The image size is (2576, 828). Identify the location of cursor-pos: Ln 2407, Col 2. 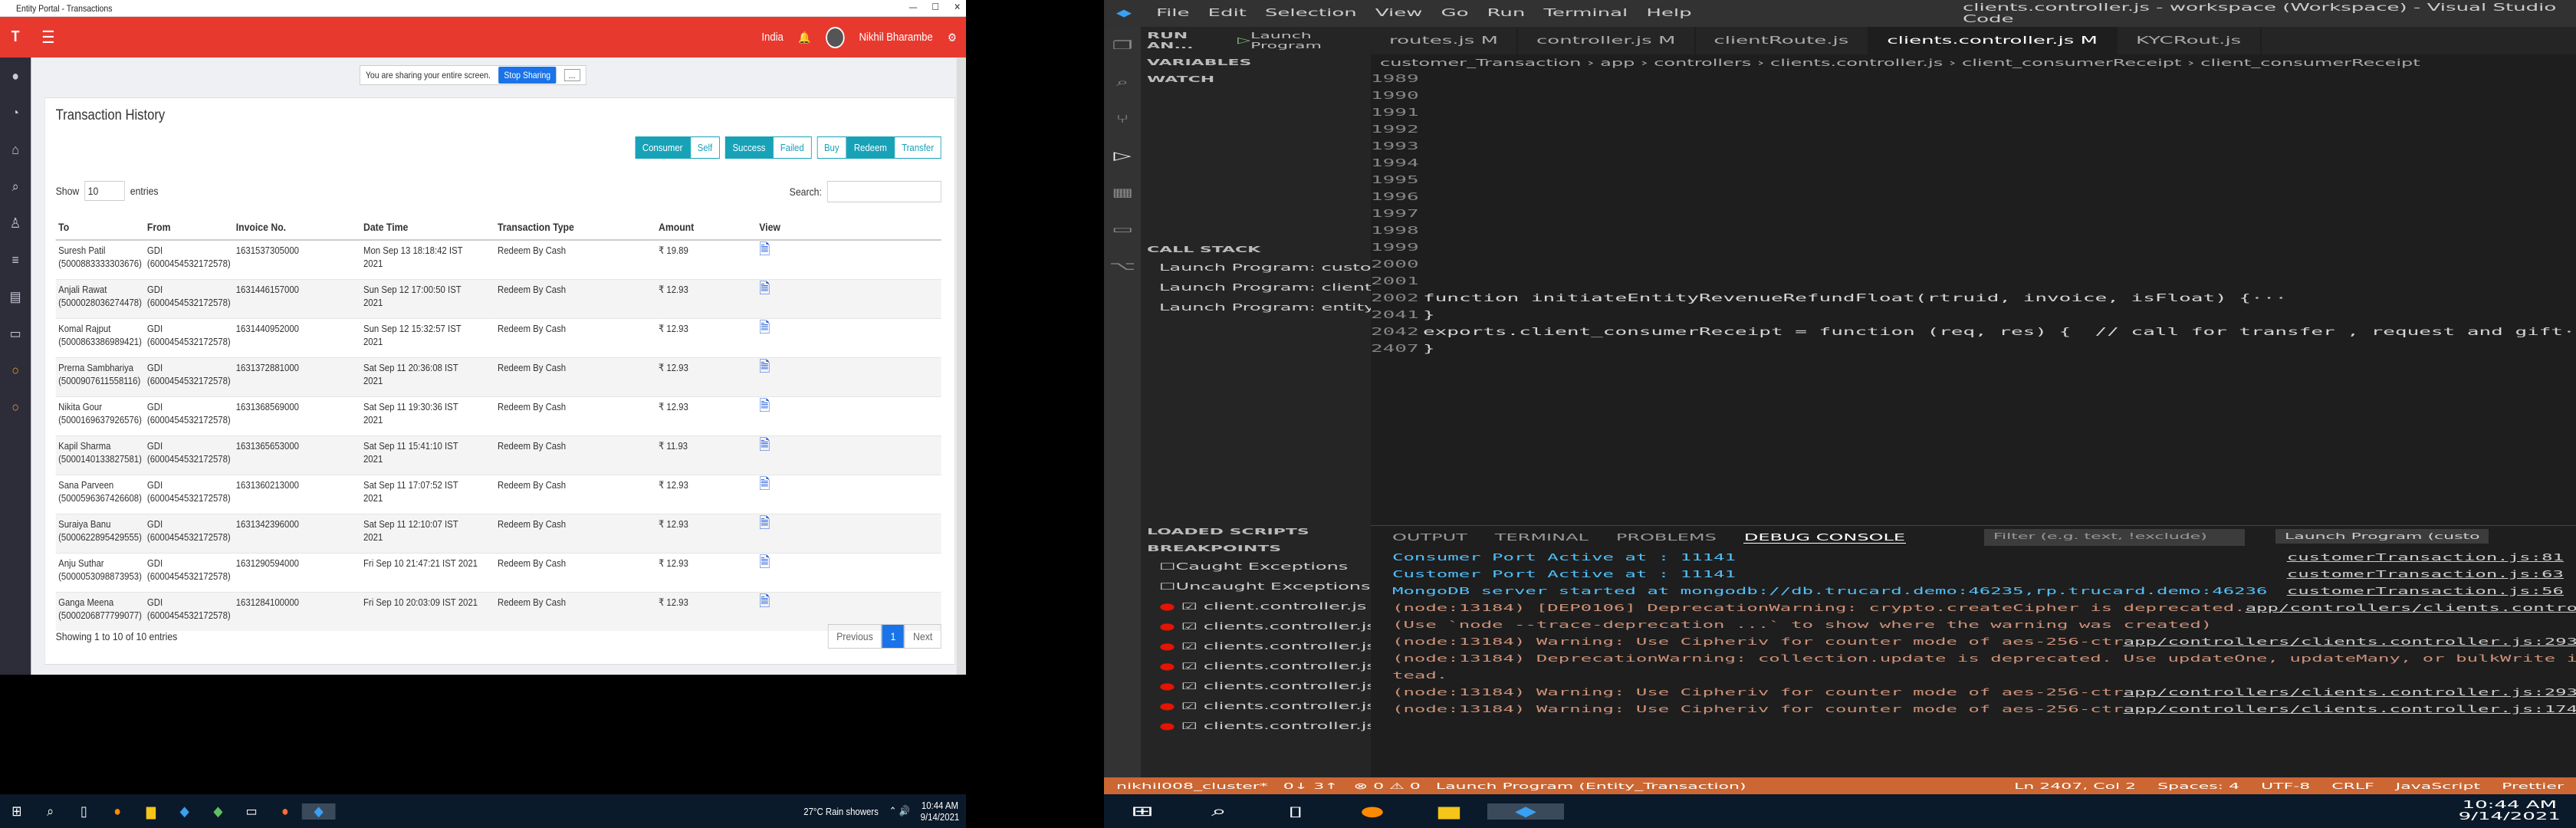
(2075, 786).